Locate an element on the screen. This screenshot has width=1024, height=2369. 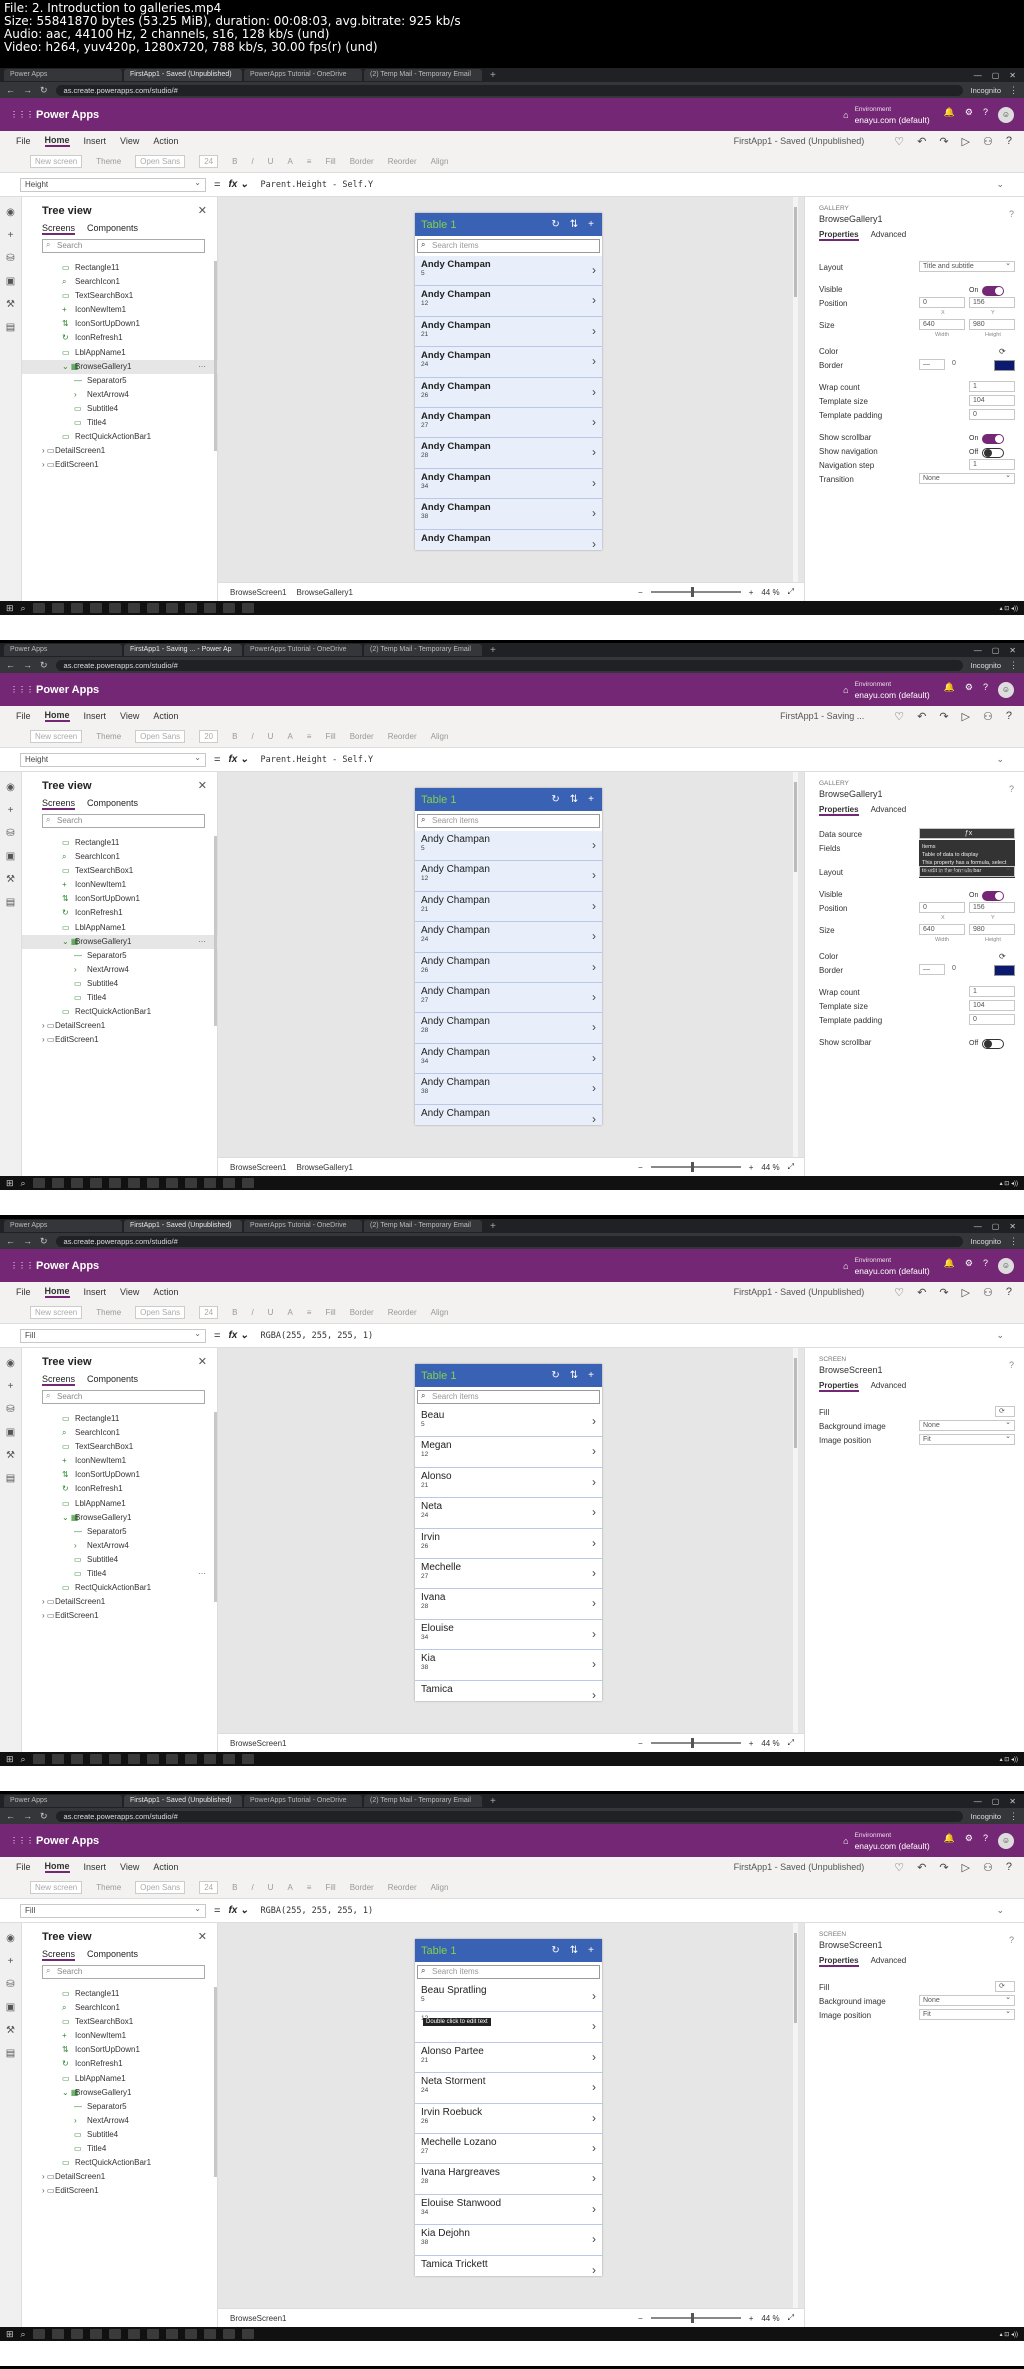
height-field: 980 is located at coordinates (992, 324).